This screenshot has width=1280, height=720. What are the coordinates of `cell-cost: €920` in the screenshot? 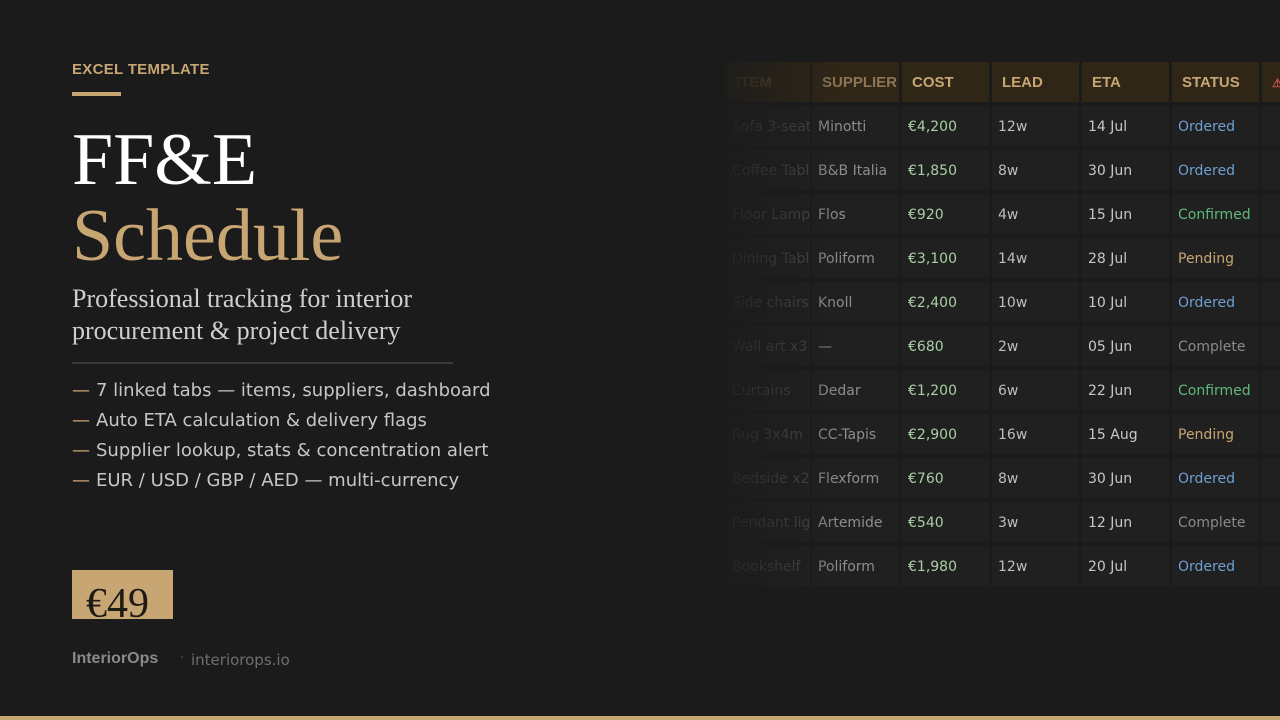 It's located at (945, 214).